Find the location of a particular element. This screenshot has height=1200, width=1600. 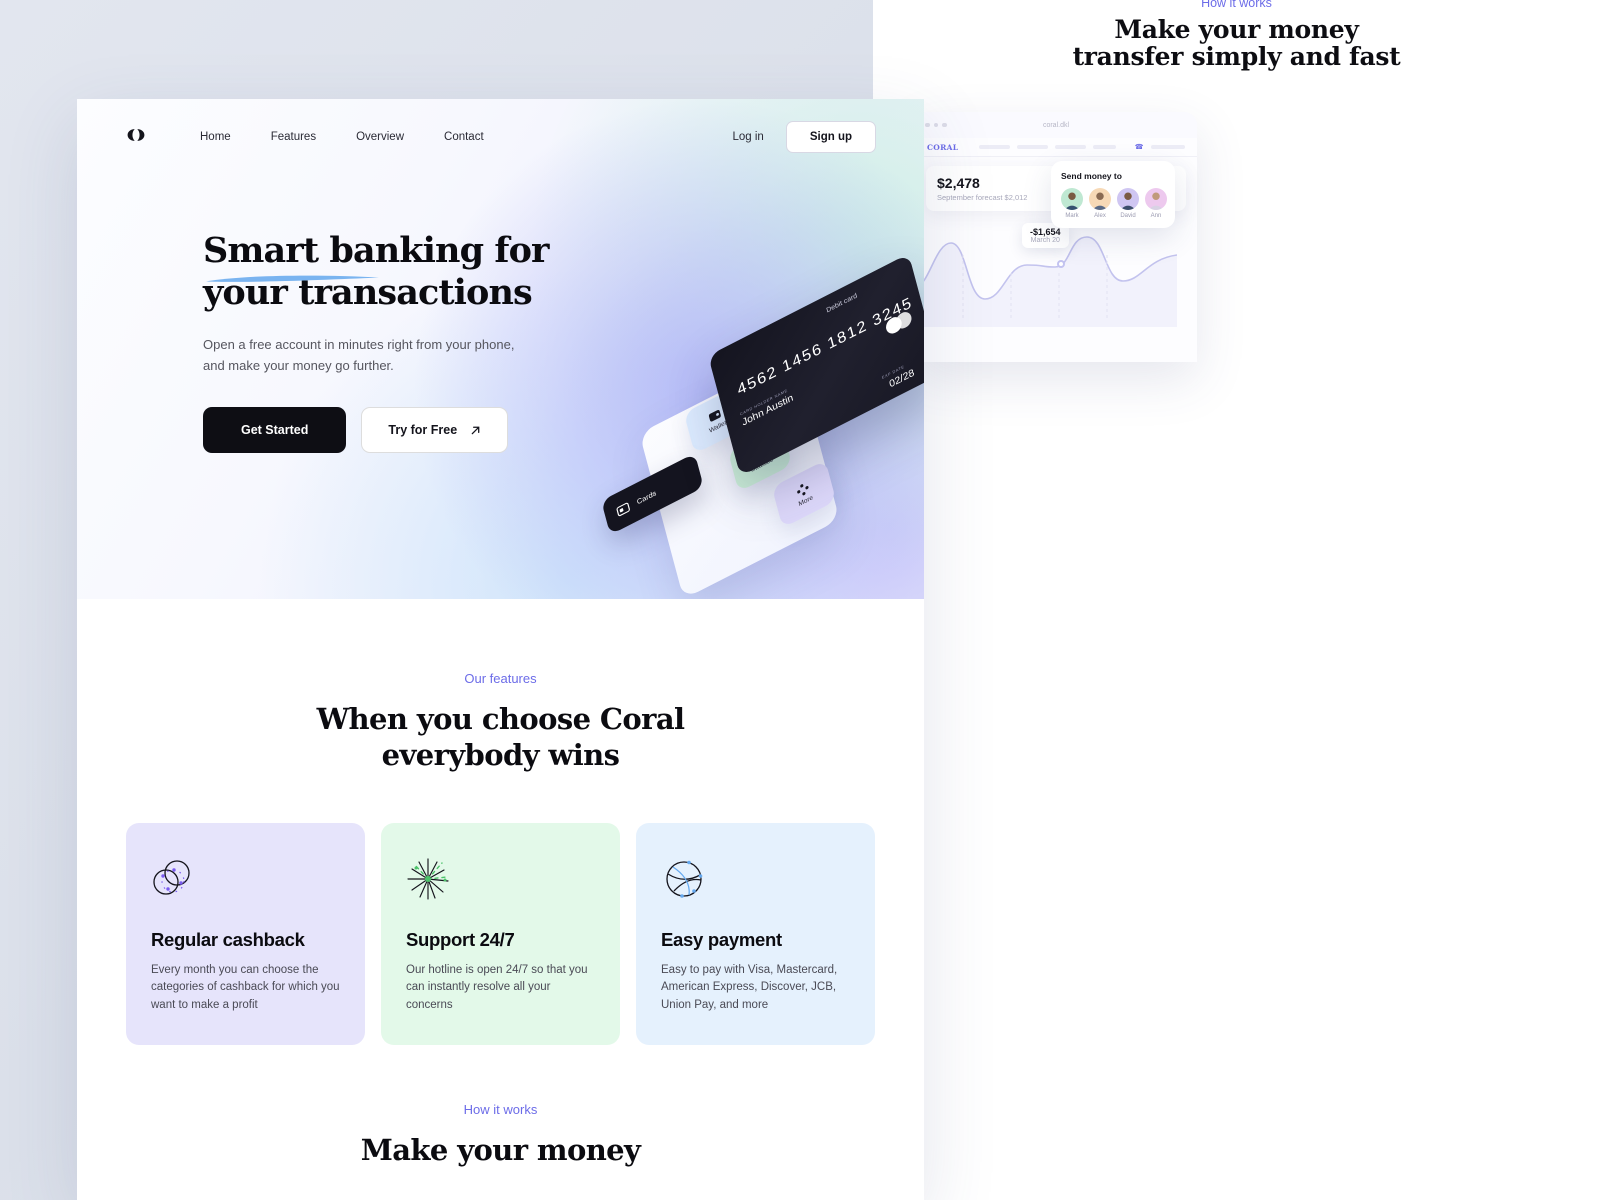

left-hiw-title: Make your money is located at coordinates (500, 1149).